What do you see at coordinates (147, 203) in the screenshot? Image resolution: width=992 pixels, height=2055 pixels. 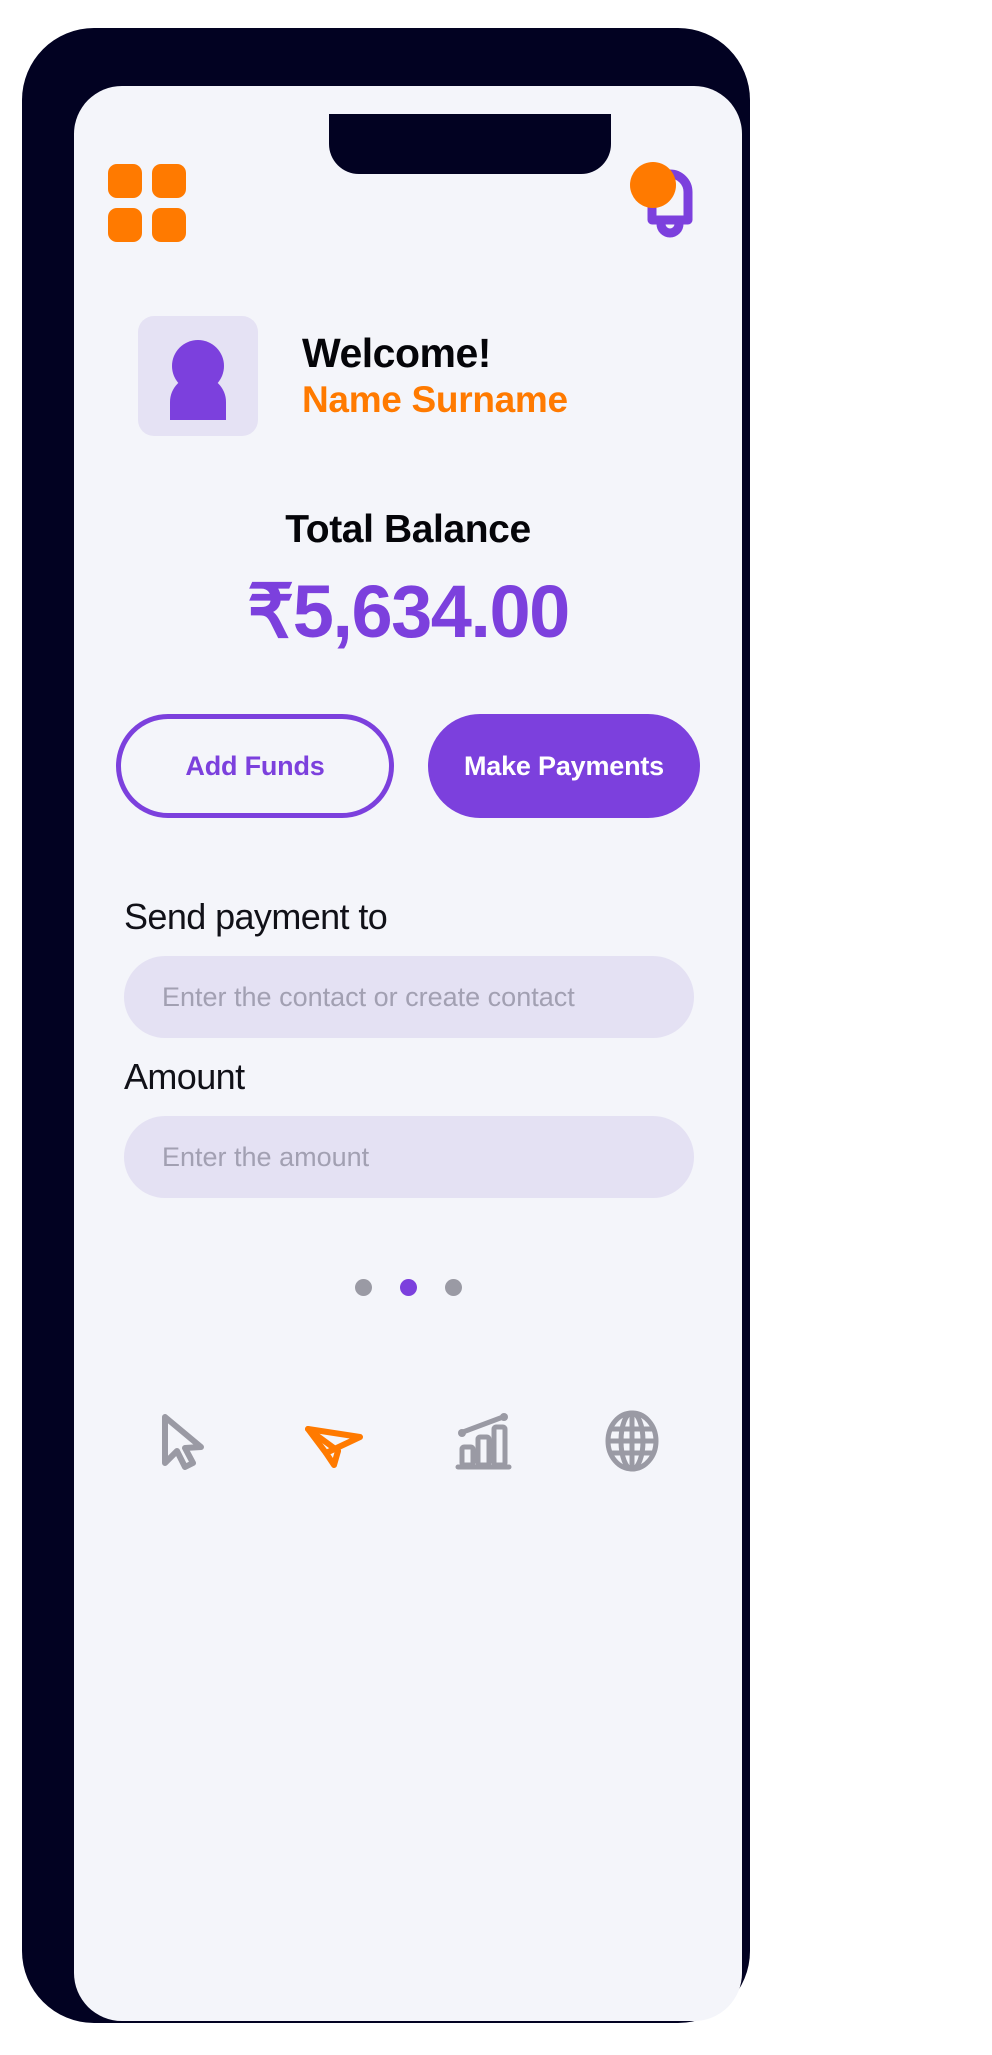 I see `grid-menu-icon` at bounding box center [147, 203].